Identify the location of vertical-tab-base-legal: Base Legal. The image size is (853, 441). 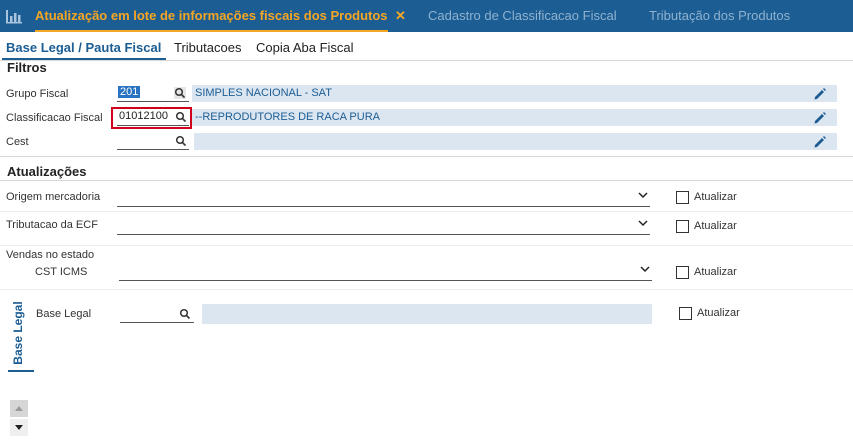
(20, 336).